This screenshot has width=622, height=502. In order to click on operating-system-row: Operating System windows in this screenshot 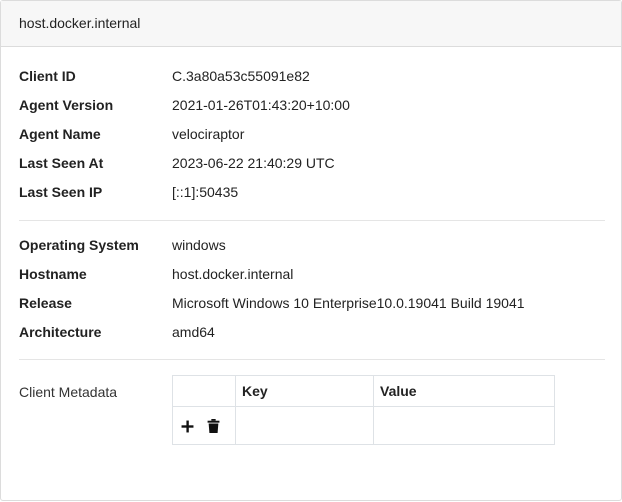, I will do `click(311, 244)`.